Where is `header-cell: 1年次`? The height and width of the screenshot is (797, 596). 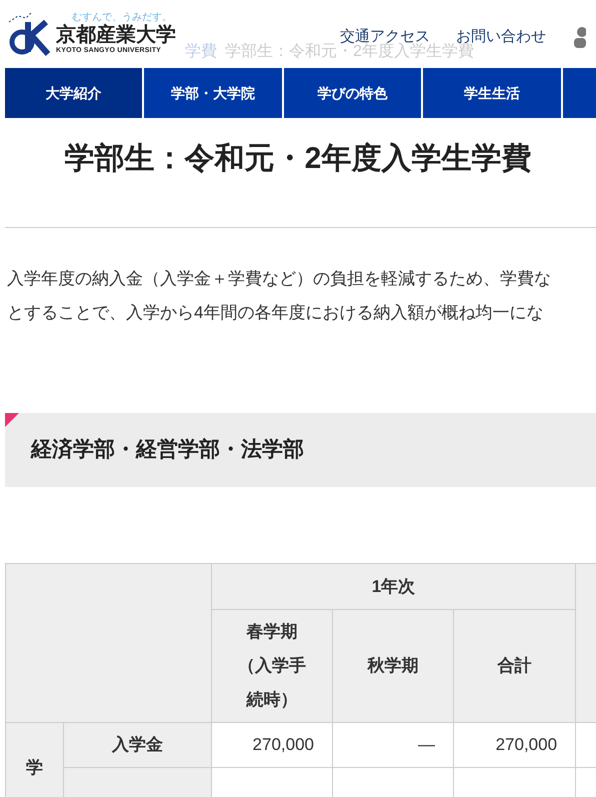 header-cell: 1年次 is located at coordinates (394, 587).